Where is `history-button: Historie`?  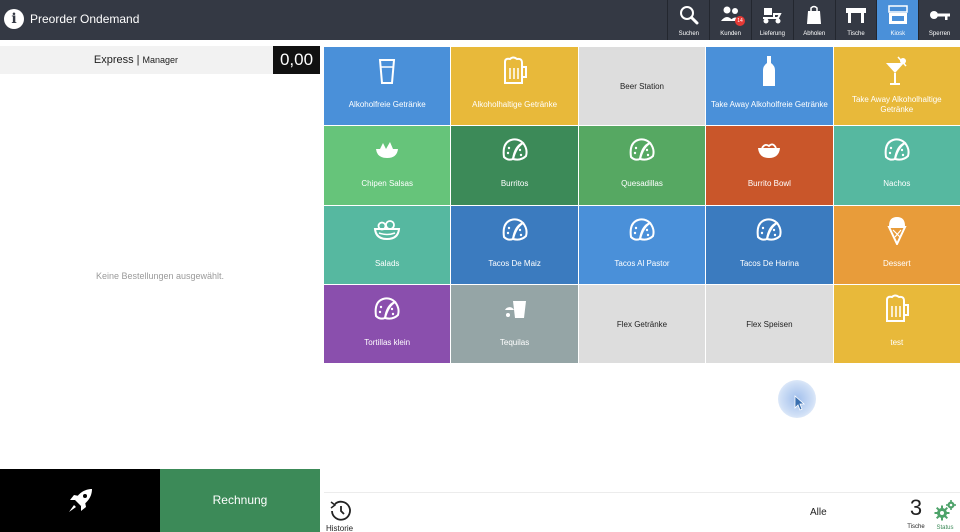 history-button: Historie is located at coordinates (341, 515).